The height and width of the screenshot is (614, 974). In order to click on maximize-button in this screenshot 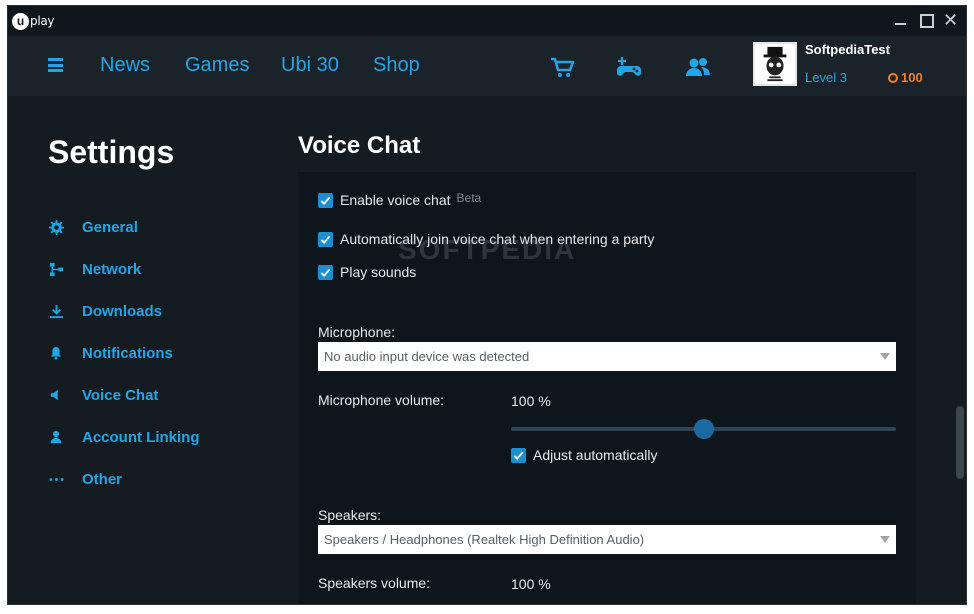, I will do `click(926, 20)`.